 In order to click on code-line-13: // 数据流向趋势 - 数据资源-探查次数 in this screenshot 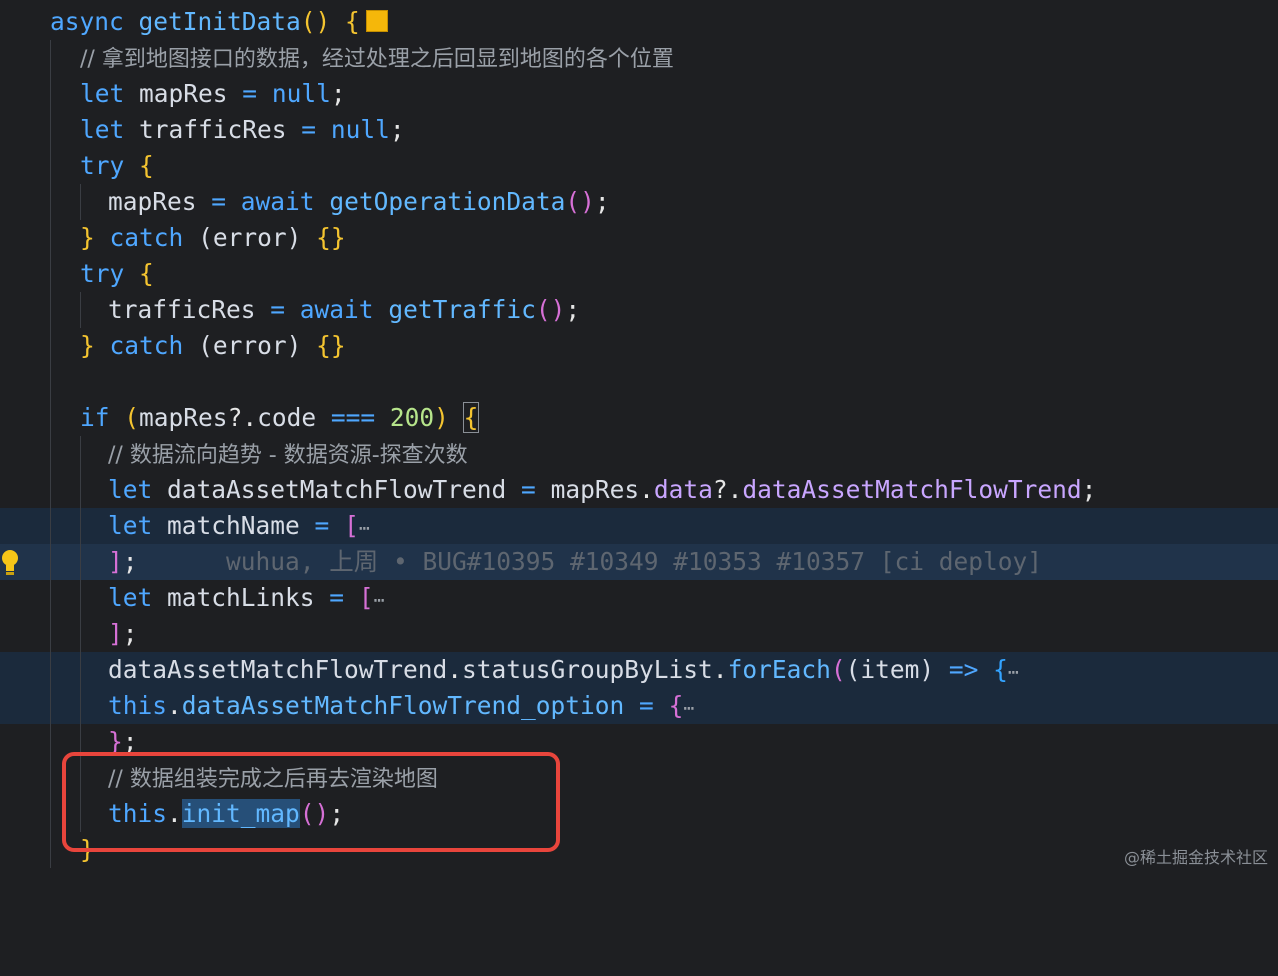, I will do `click(639, 454)`.